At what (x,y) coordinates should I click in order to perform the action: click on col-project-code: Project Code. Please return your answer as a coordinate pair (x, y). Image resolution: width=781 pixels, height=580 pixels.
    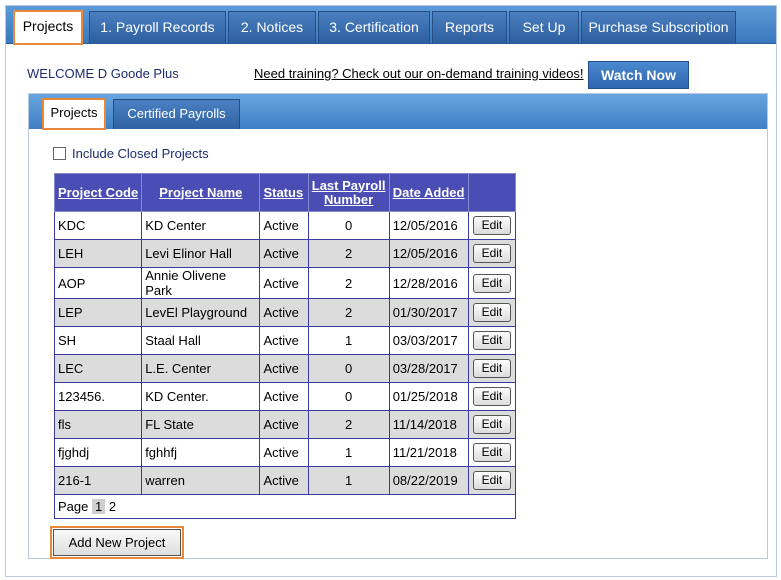
    Looking at the image, I should click on (98, 192).